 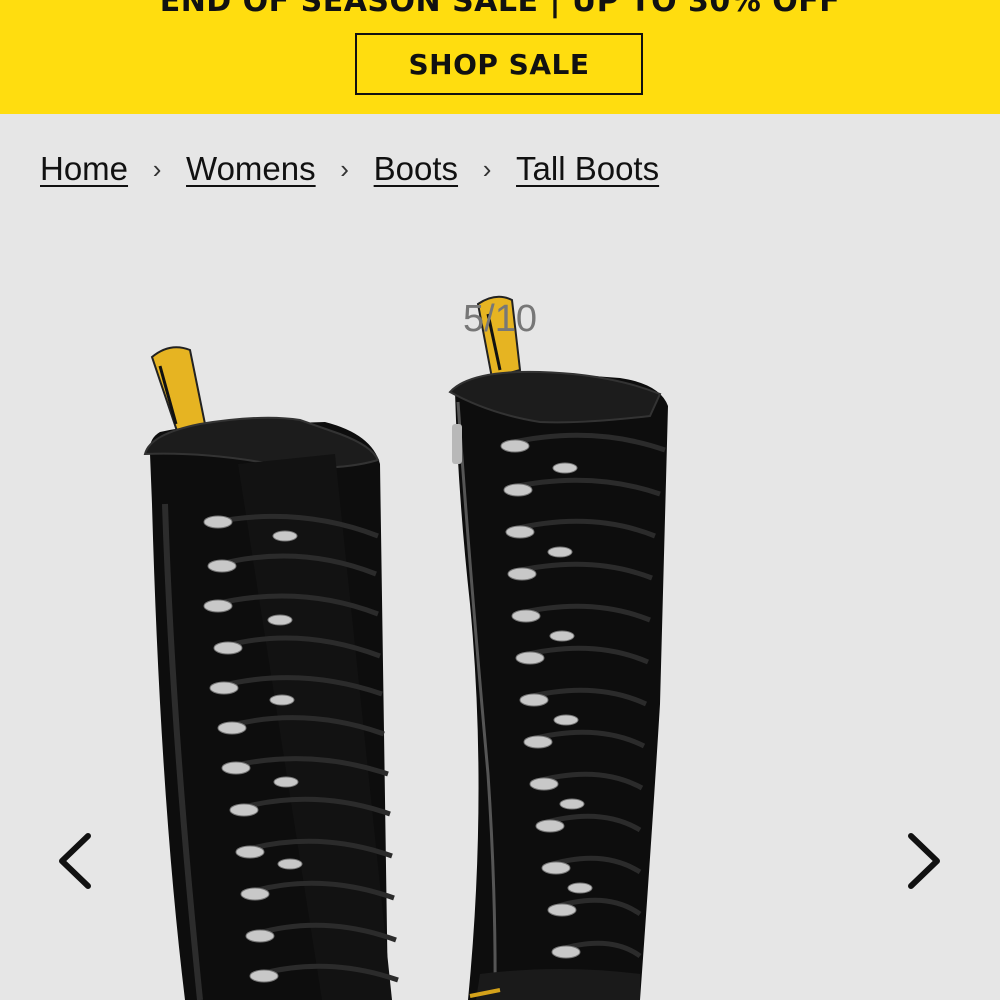 I want to click on breadcrumb-boots: Boots, so click(x=416, y=169).